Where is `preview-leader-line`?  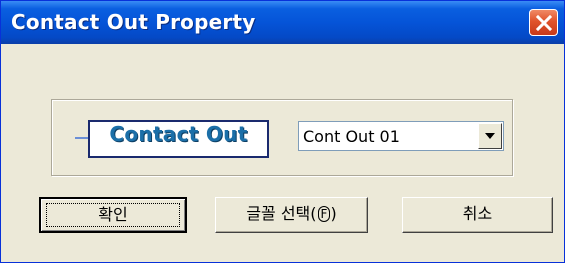 preview-leader-line is located at coordinates (82, 138).